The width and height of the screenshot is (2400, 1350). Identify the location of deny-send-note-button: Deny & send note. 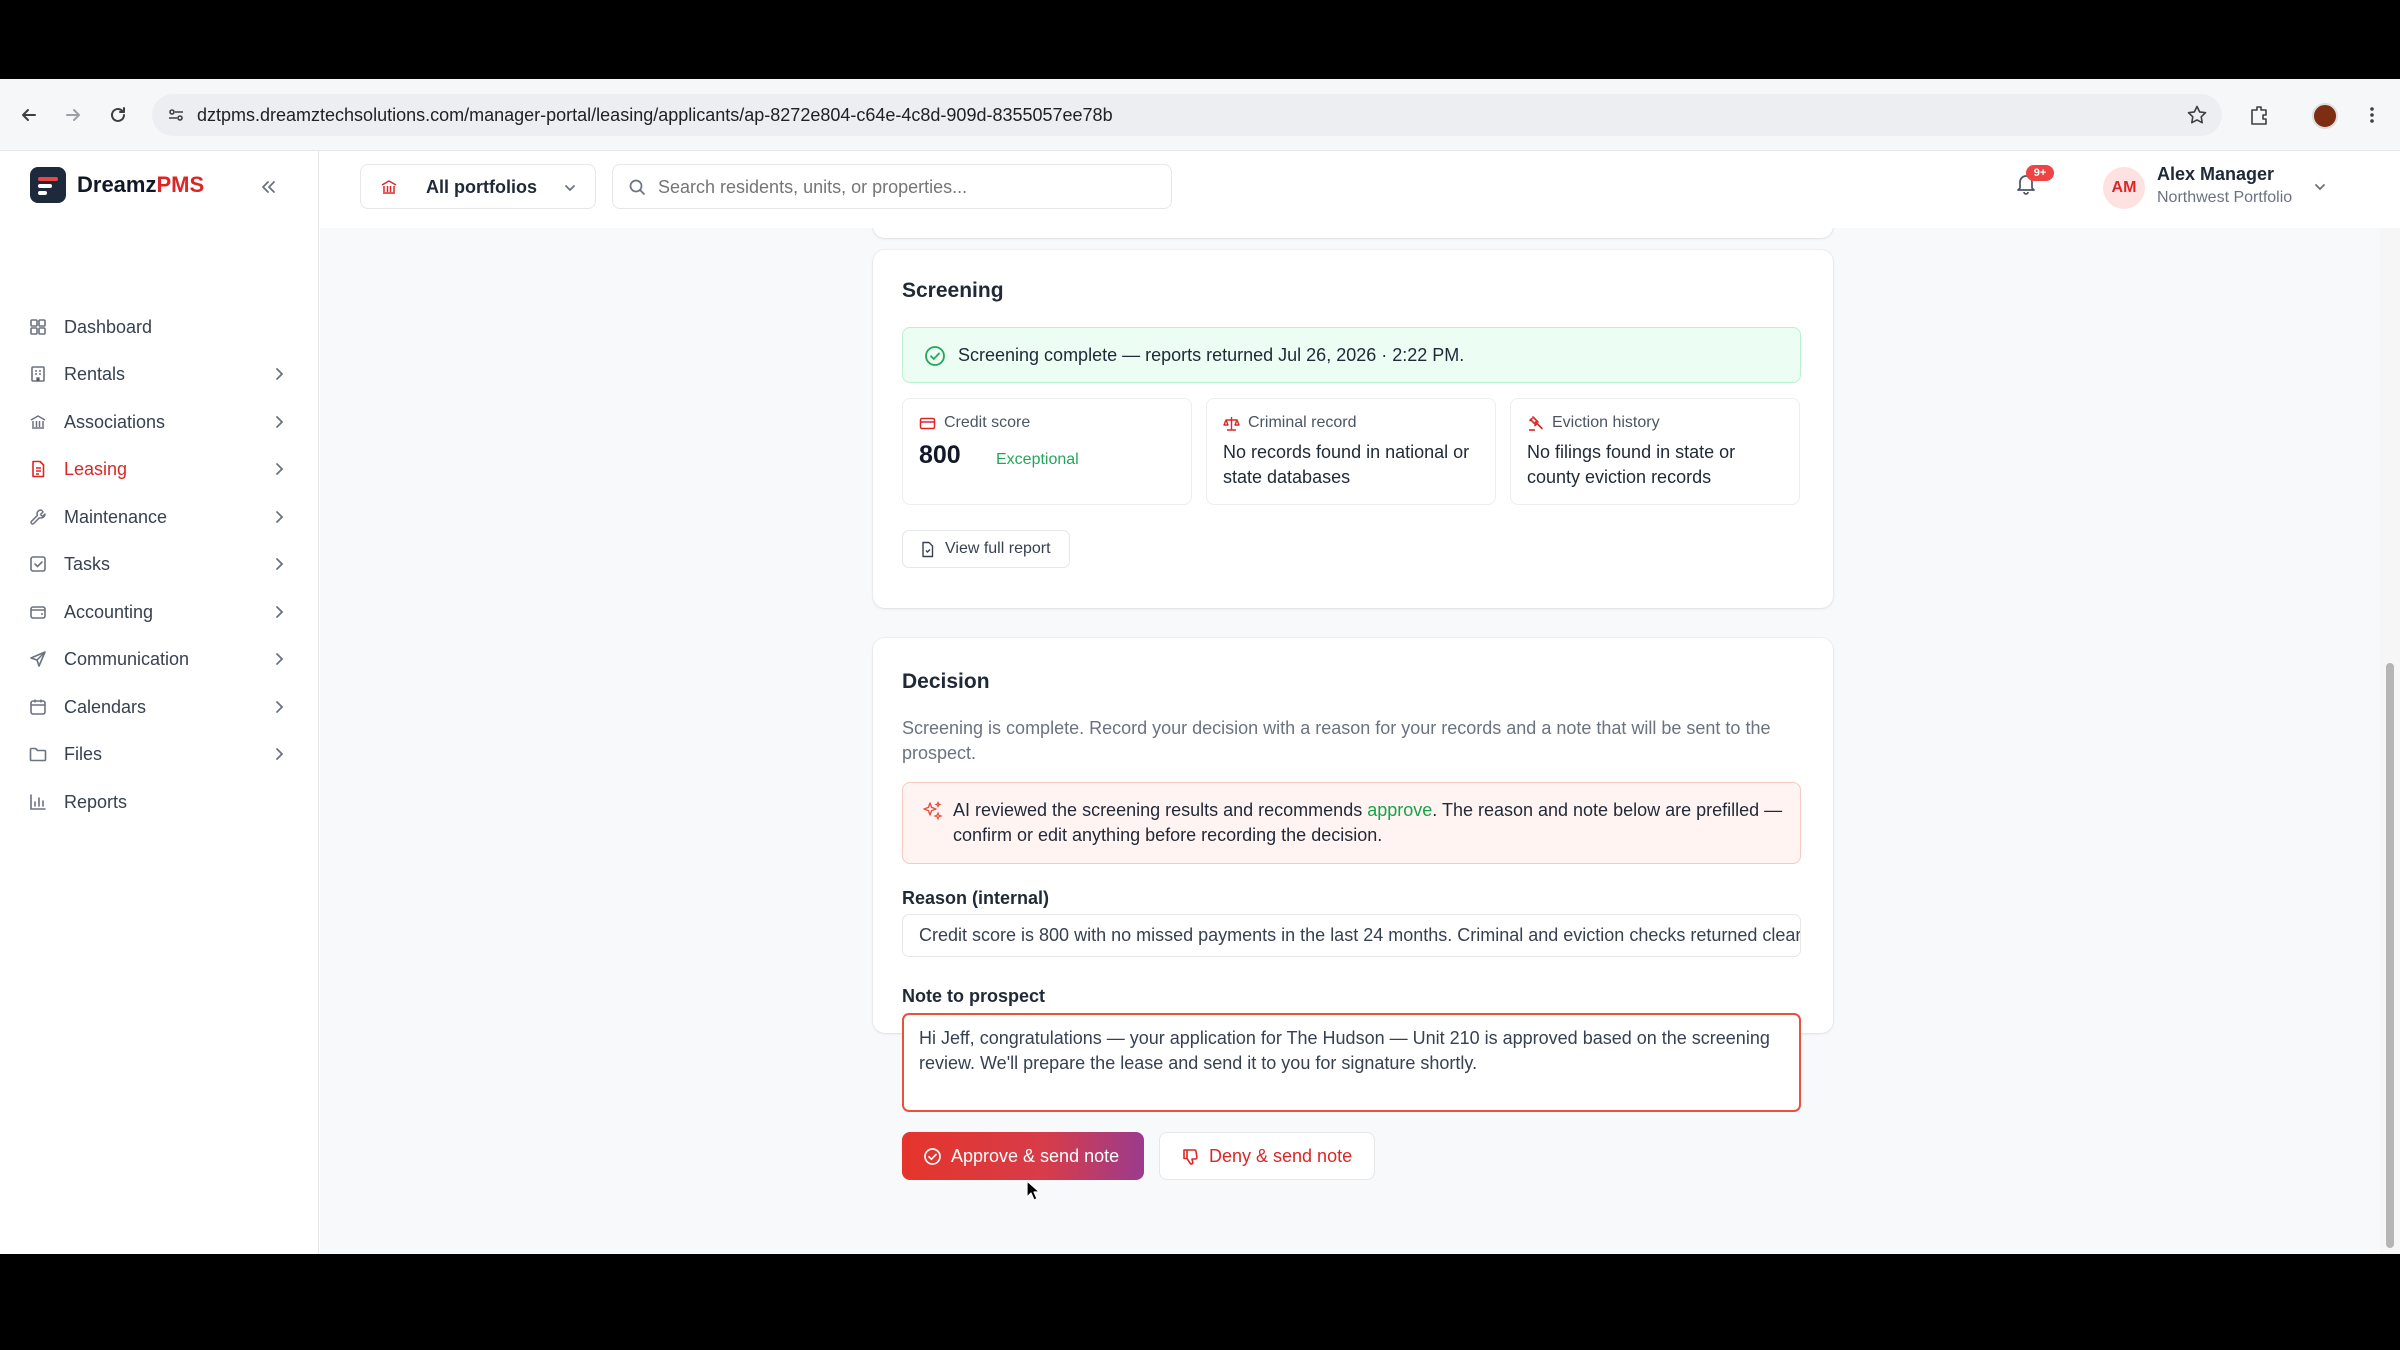
(1267, 1156).